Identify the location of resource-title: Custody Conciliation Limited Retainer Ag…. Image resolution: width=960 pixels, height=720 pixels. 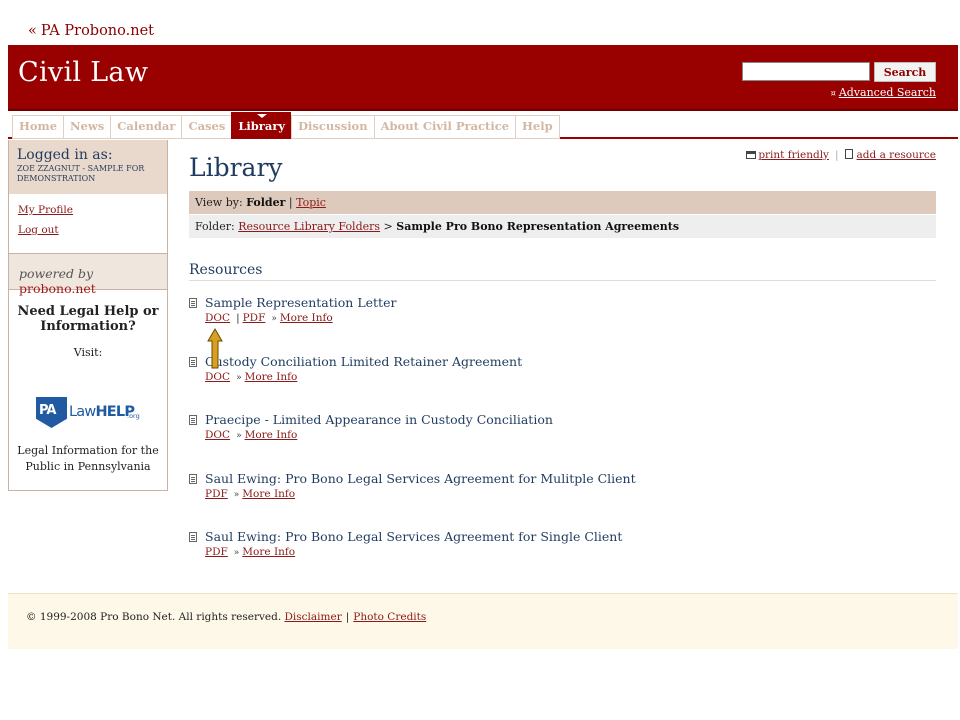
(570, 362).